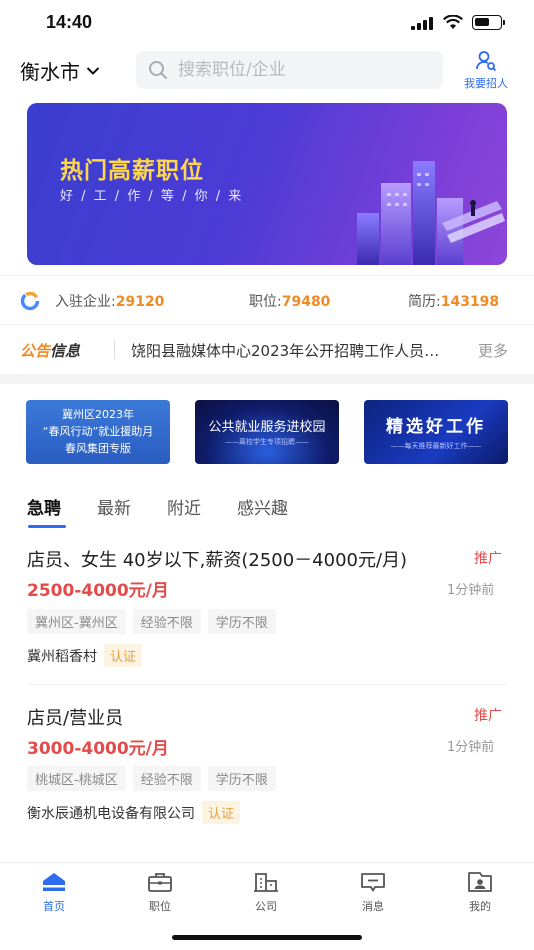 Image resolution: width=534 pixels, height=950 pixels. I want to click on company-name: 衡水辰通机电设备有限公司, so click(111, 813).